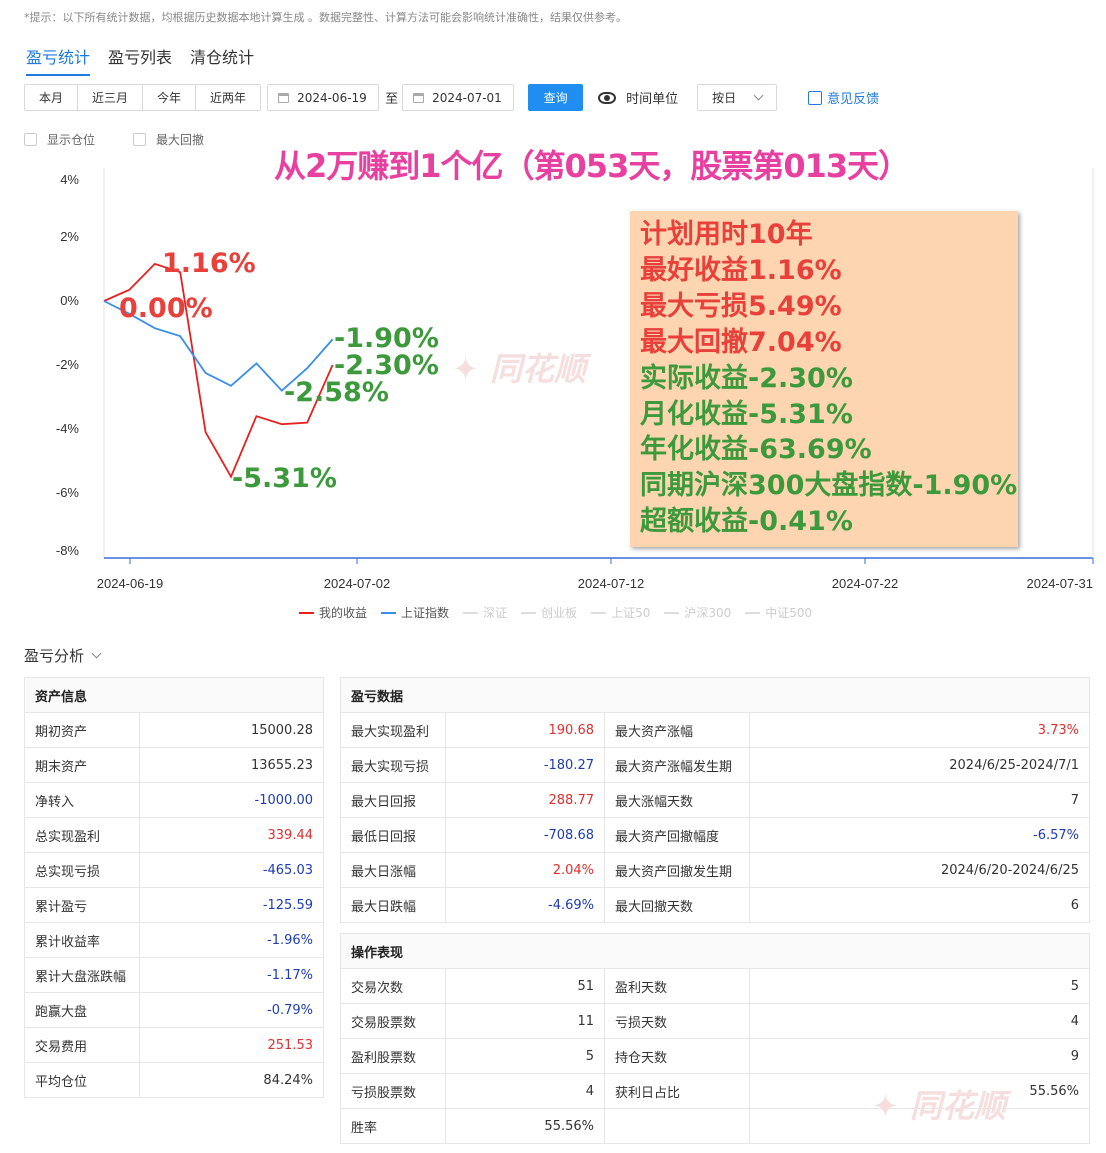 The height and width of the screenshot is (1153, 1106). I want to click on table-row: 最大日回报 288.77 最大涨幅天数 7, so click(715, 800).